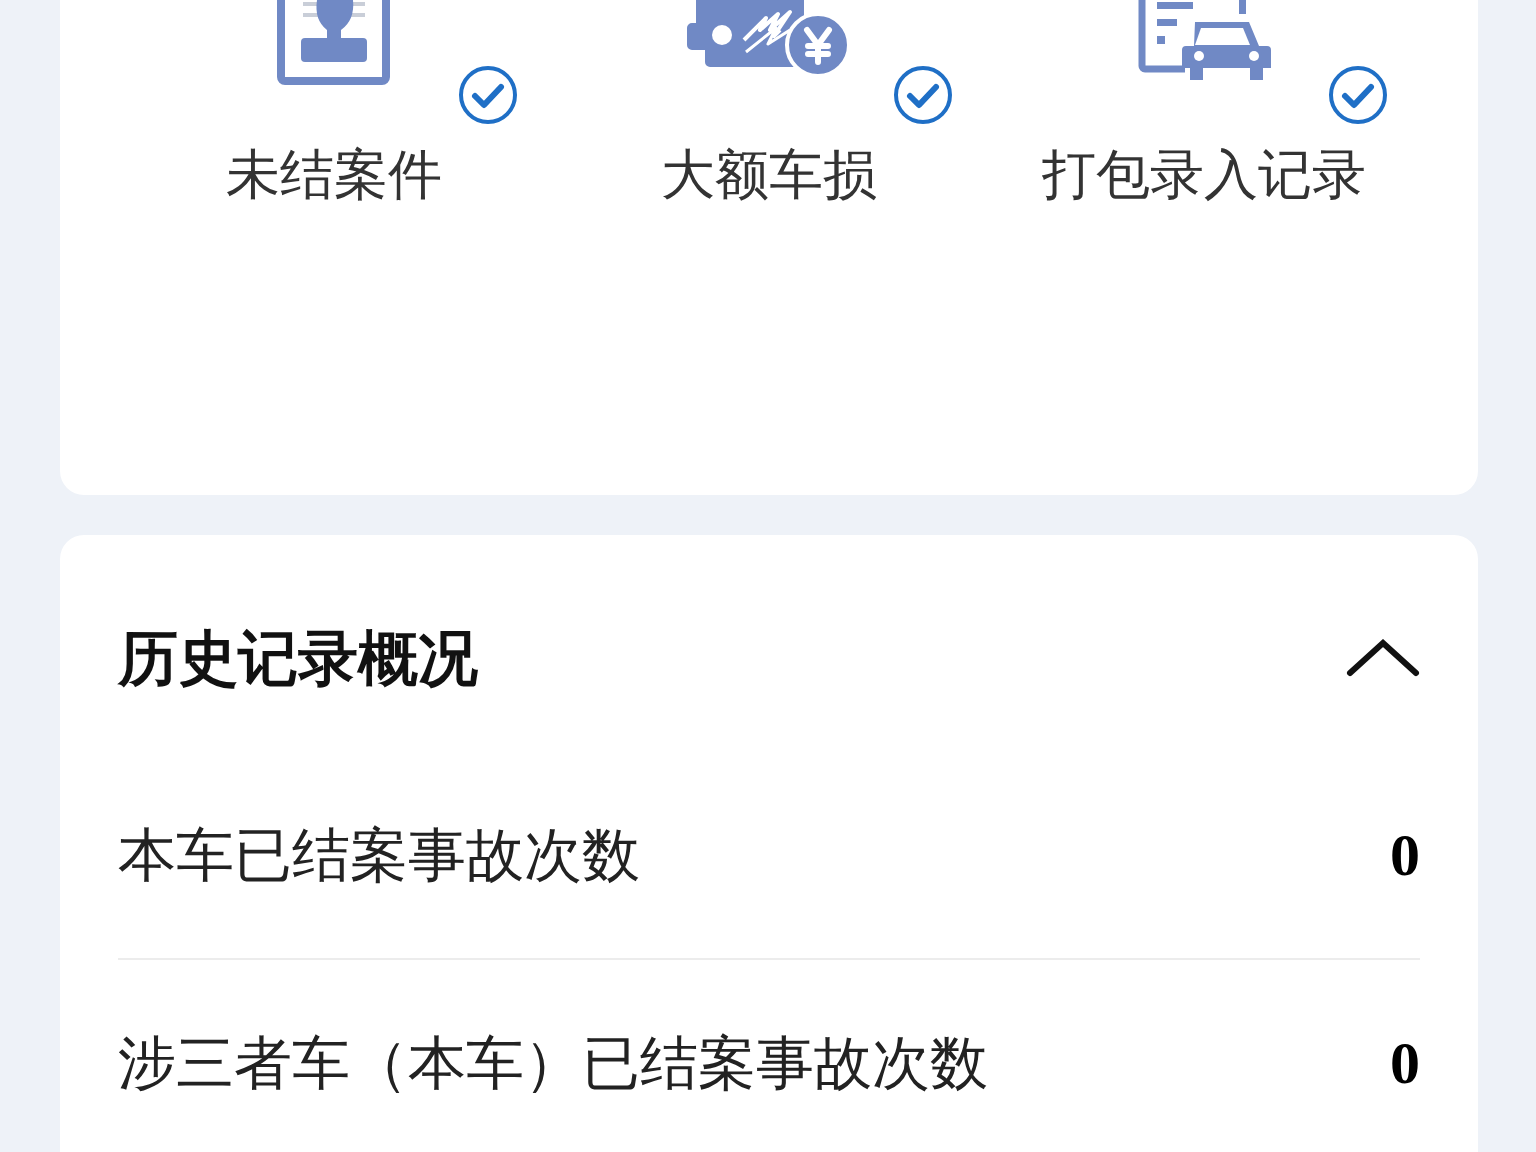 The image size is (1536, 1152). I want to click on shortcut-label: 大额车损, so click(769, 175).